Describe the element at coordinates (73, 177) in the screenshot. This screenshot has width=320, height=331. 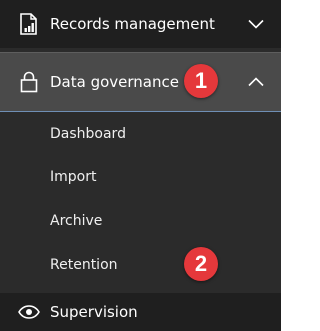
I see `submenu-item-label: Import` at that location.